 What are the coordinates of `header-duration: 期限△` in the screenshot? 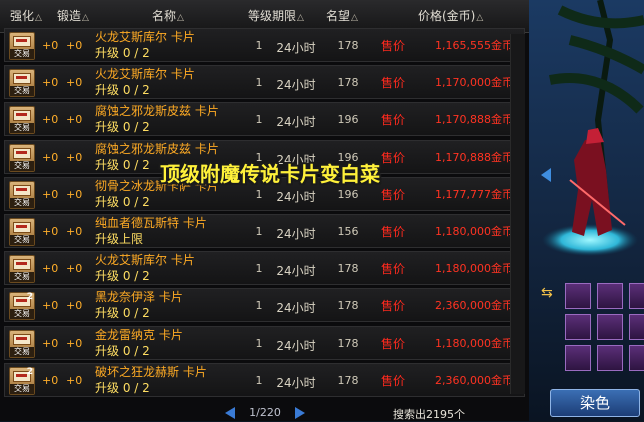 It's located at (288, 17).